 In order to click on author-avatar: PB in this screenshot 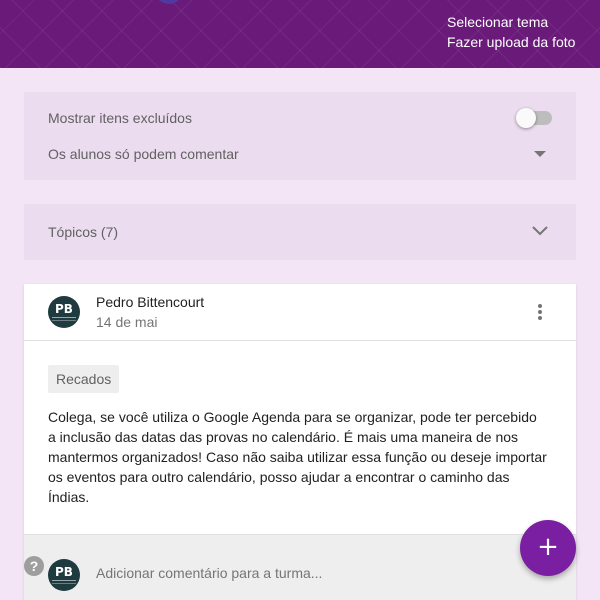, I will do `click(64, 312)`.